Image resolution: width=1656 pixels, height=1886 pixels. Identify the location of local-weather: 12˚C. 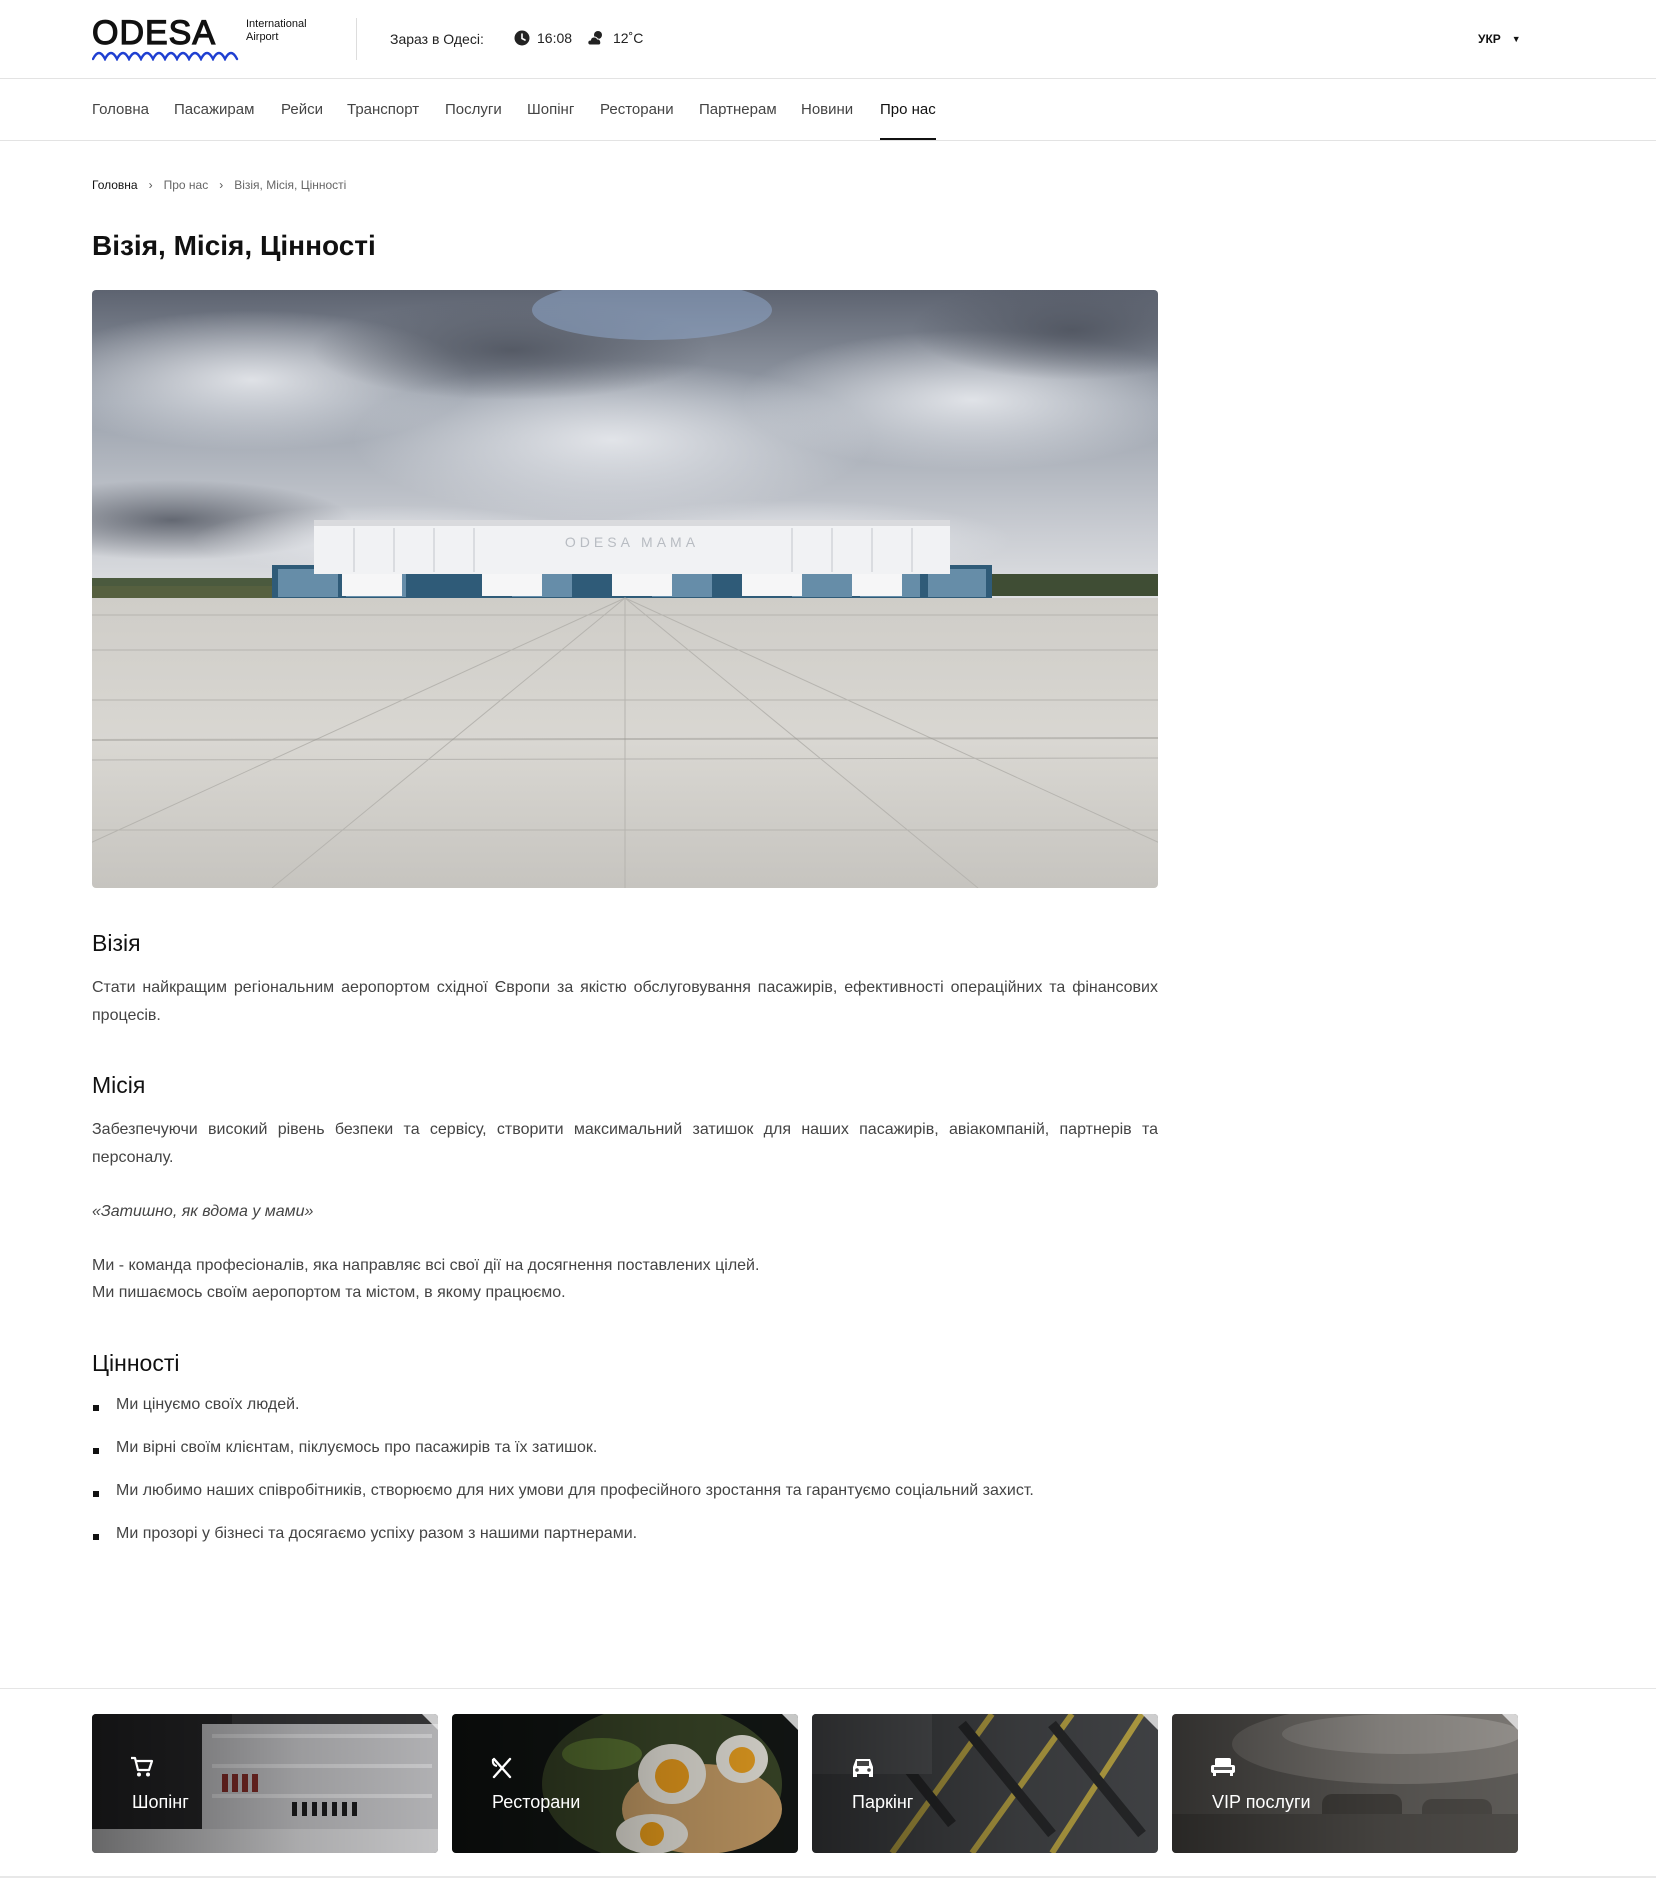
(614, 38).